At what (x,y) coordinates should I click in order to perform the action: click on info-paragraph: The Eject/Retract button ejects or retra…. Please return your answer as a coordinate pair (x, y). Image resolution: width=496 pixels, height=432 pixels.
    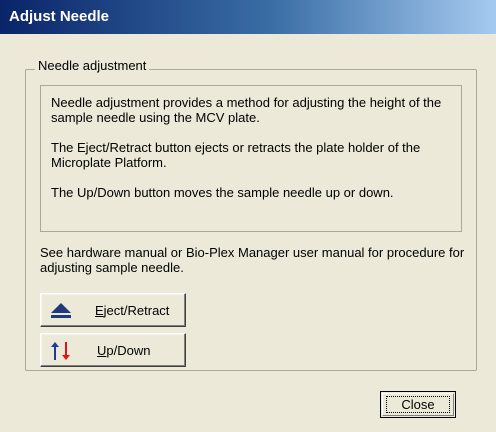
    Looking at the image, I should click on (236, 155).